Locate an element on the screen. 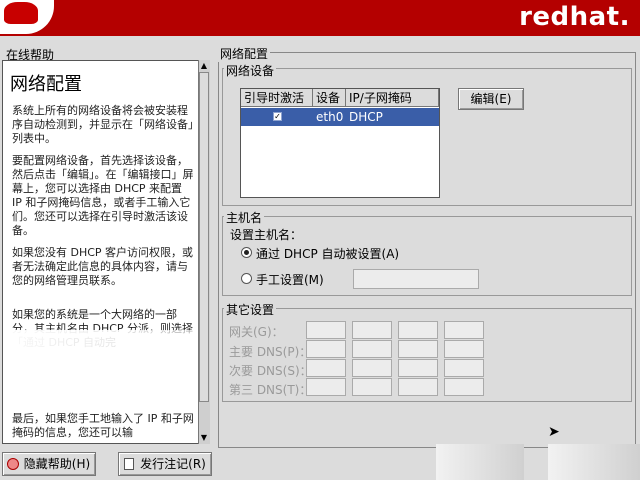 Image resolution: width=640 pixels, height=480 pixels. shadowman-hat-icon is located at coordinates (21, 13).